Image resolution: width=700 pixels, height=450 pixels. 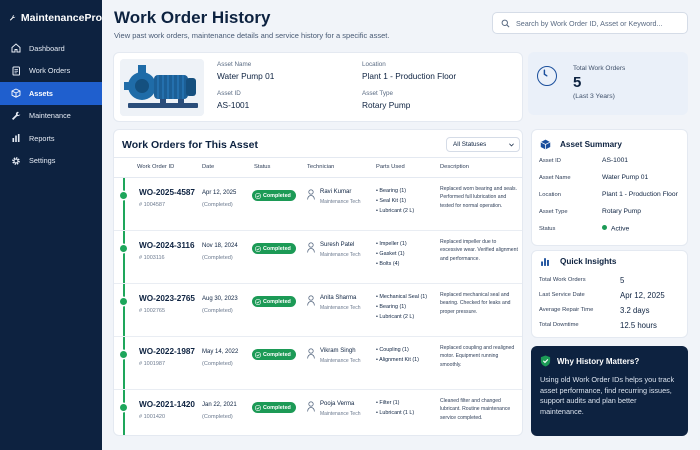 What do you see at coordinates (16, 71) in the screenshot?
I see `document-icon` at bounding box center [16, 71].